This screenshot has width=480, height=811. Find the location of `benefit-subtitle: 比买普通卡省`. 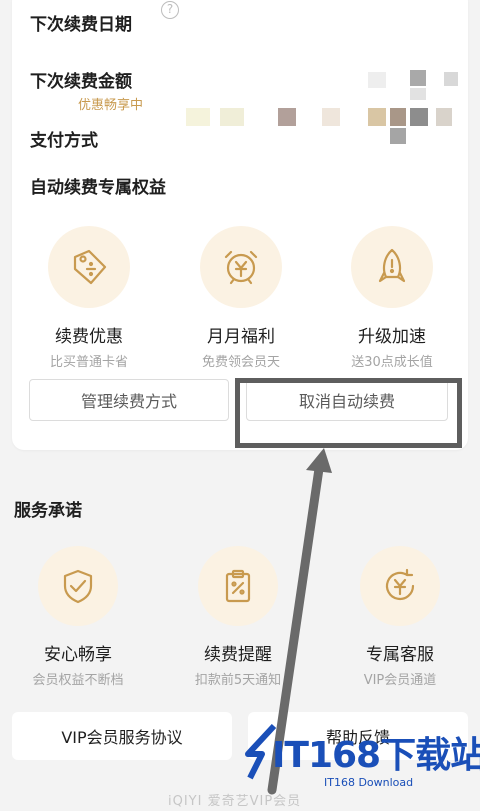

benefit-subtitle: 比买普通卡省 is located at coordinates (88, 362).